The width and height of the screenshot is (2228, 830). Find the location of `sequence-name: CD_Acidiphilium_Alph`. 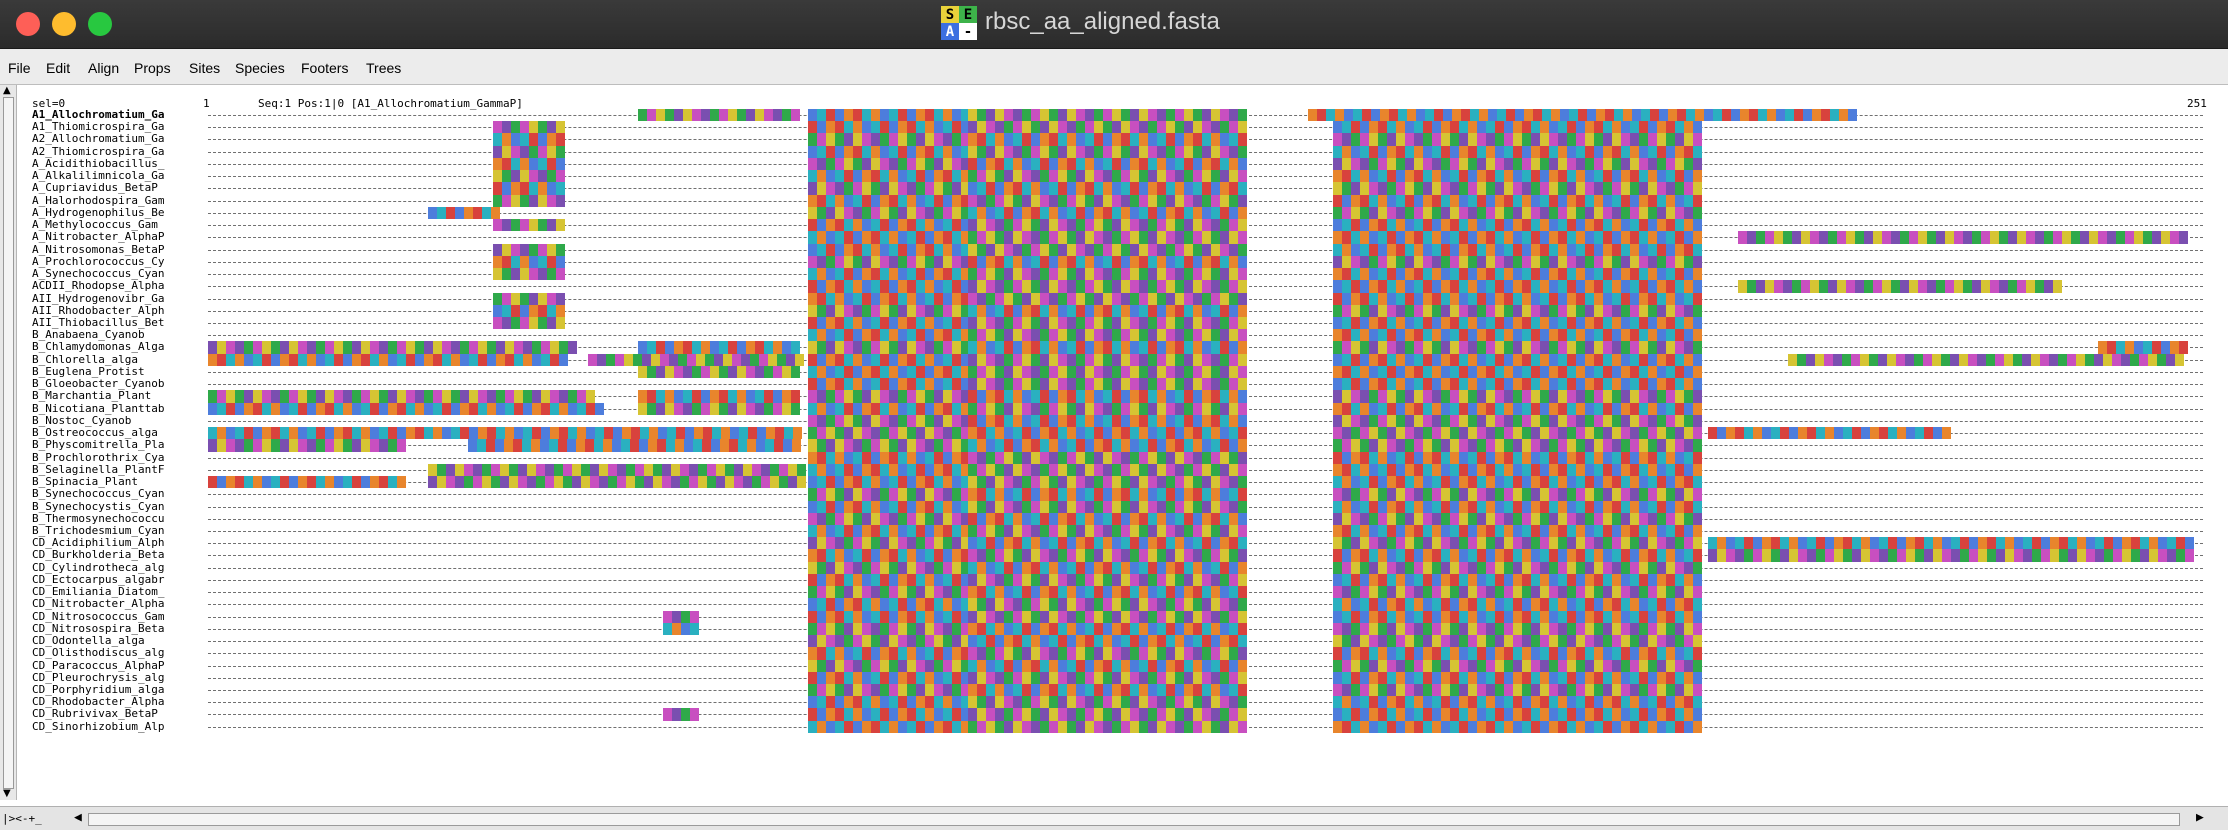

sequence-name: CD_Acidiphilium_Alph is located at coordinates (112, 543).